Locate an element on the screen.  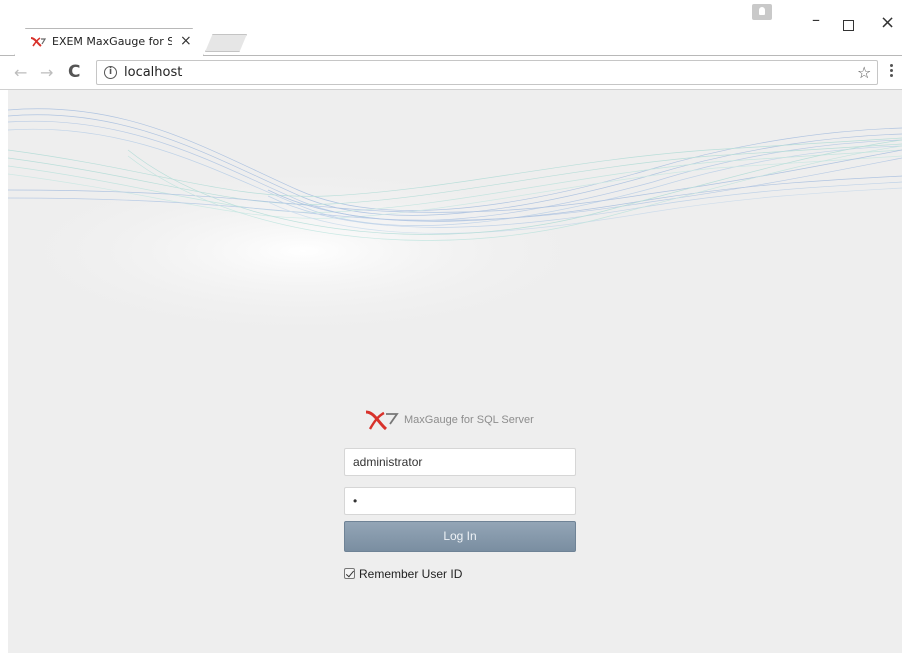
checkbox-checked-icon is located at coordinates (349, 573).